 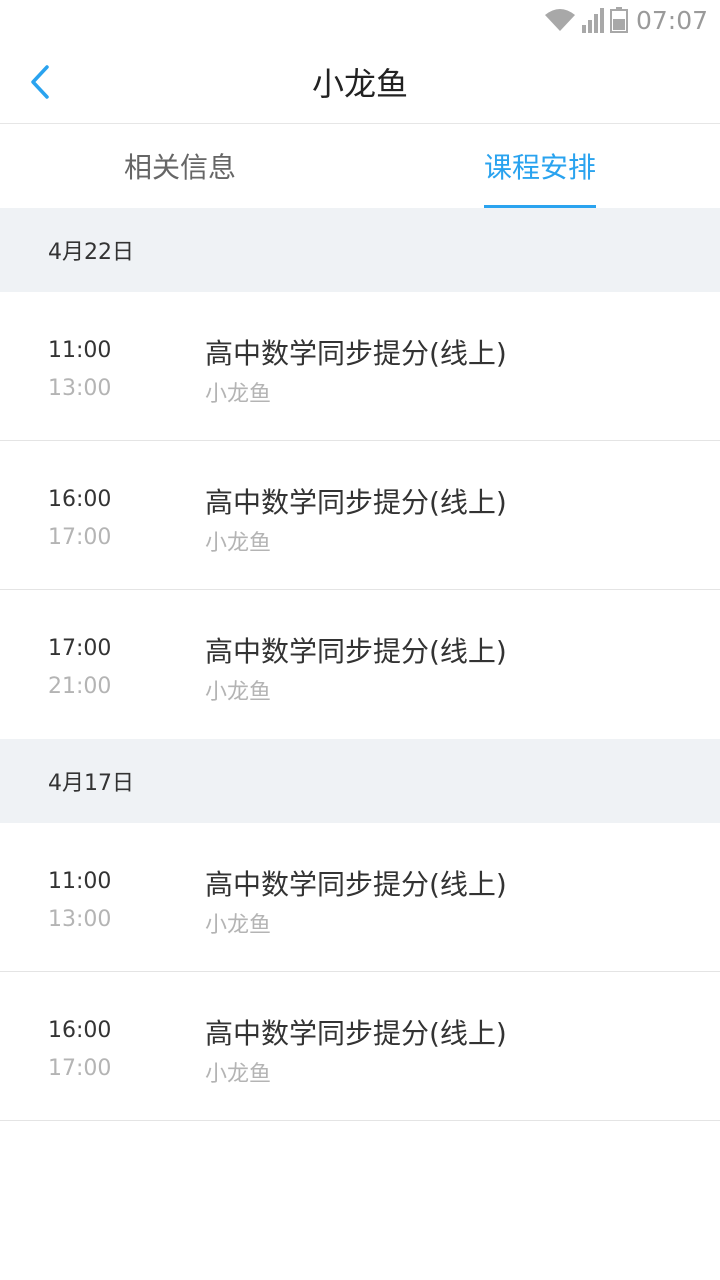 I want to click on navigation-bar: 小龙鱼, so click(x=360, y=82).